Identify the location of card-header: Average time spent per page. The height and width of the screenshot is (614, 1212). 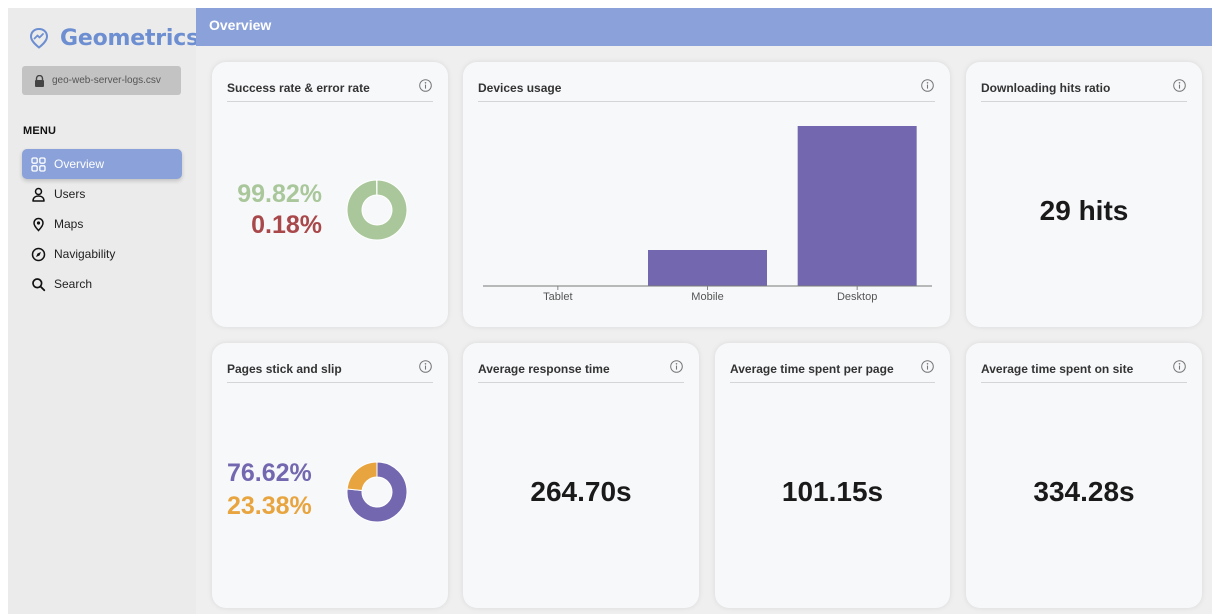
(832, 371).